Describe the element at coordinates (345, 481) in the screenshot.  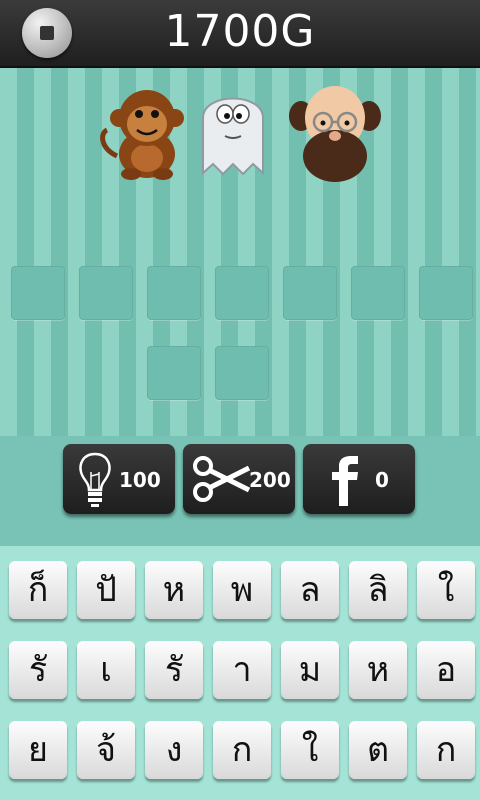
I see `facebook-icon` at that location.